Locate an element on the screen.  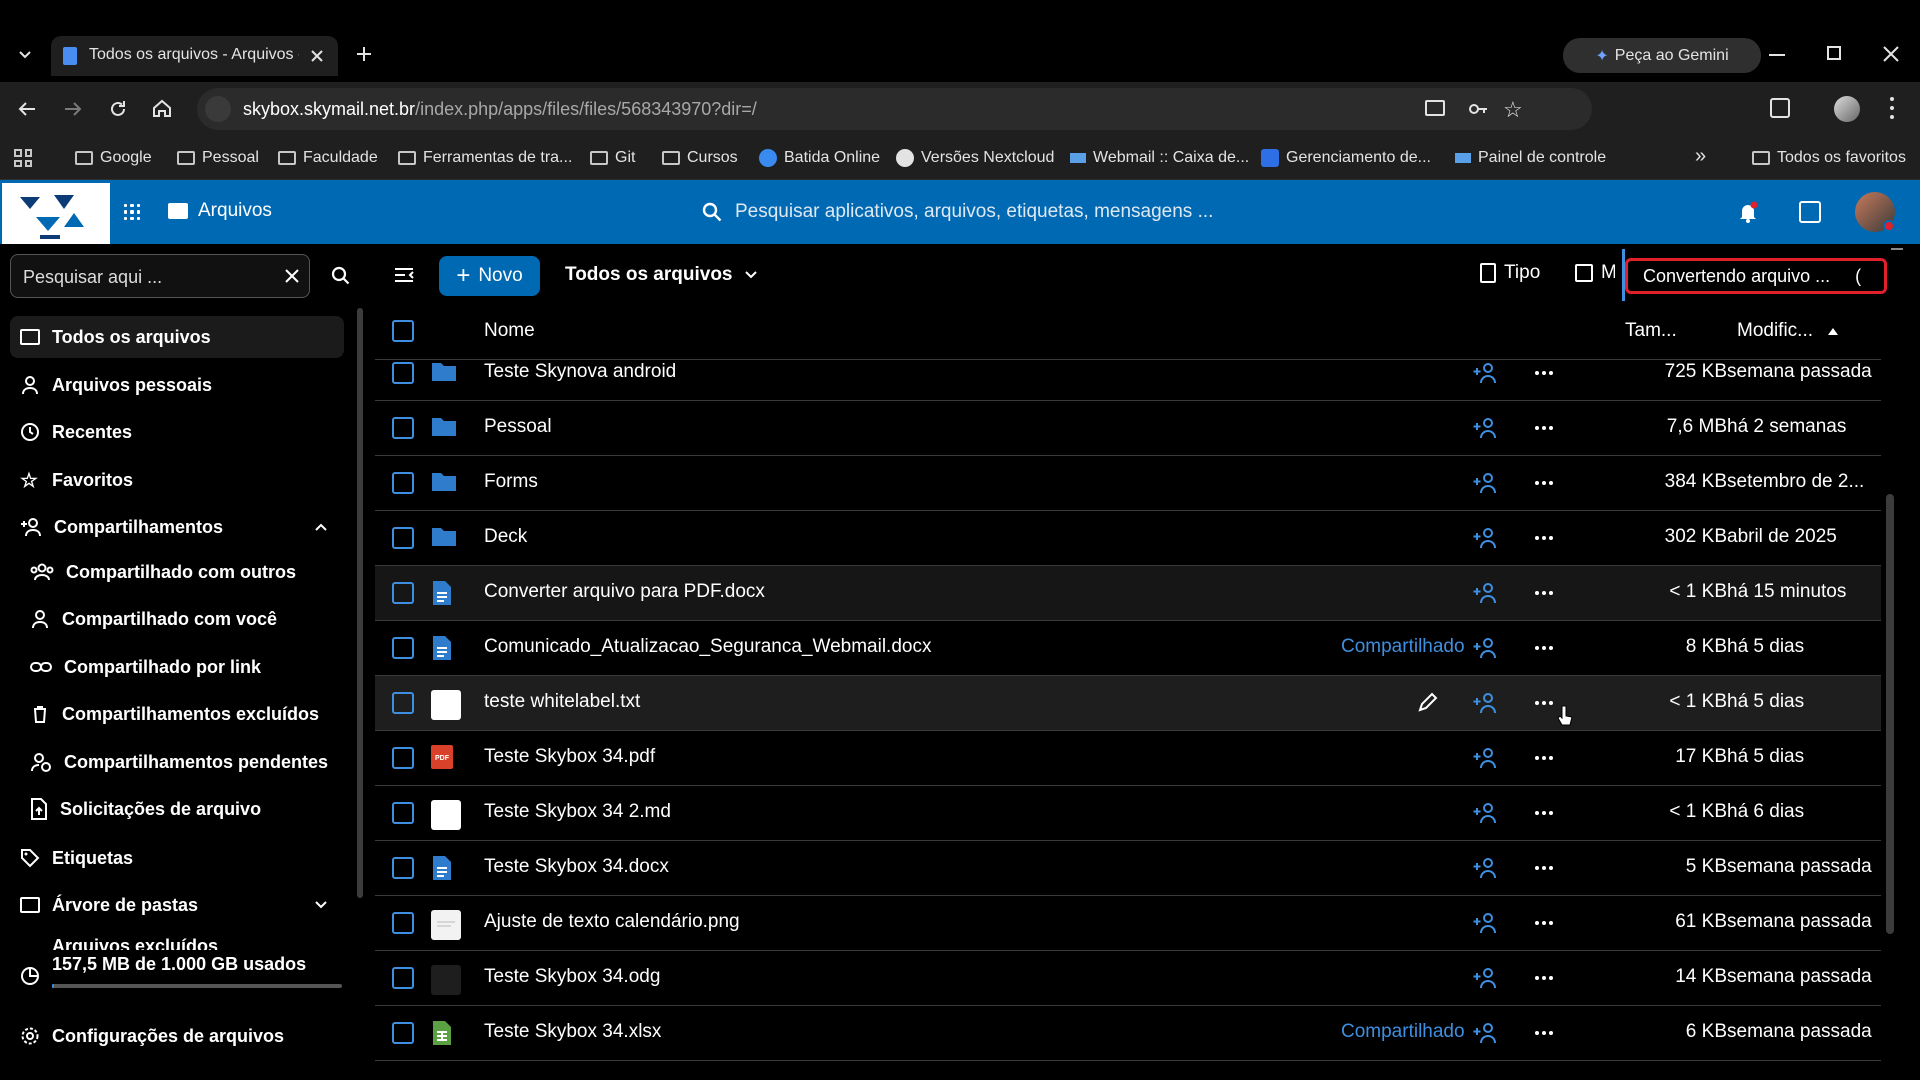
new-tab-icon is located at coordinates (364, 54).